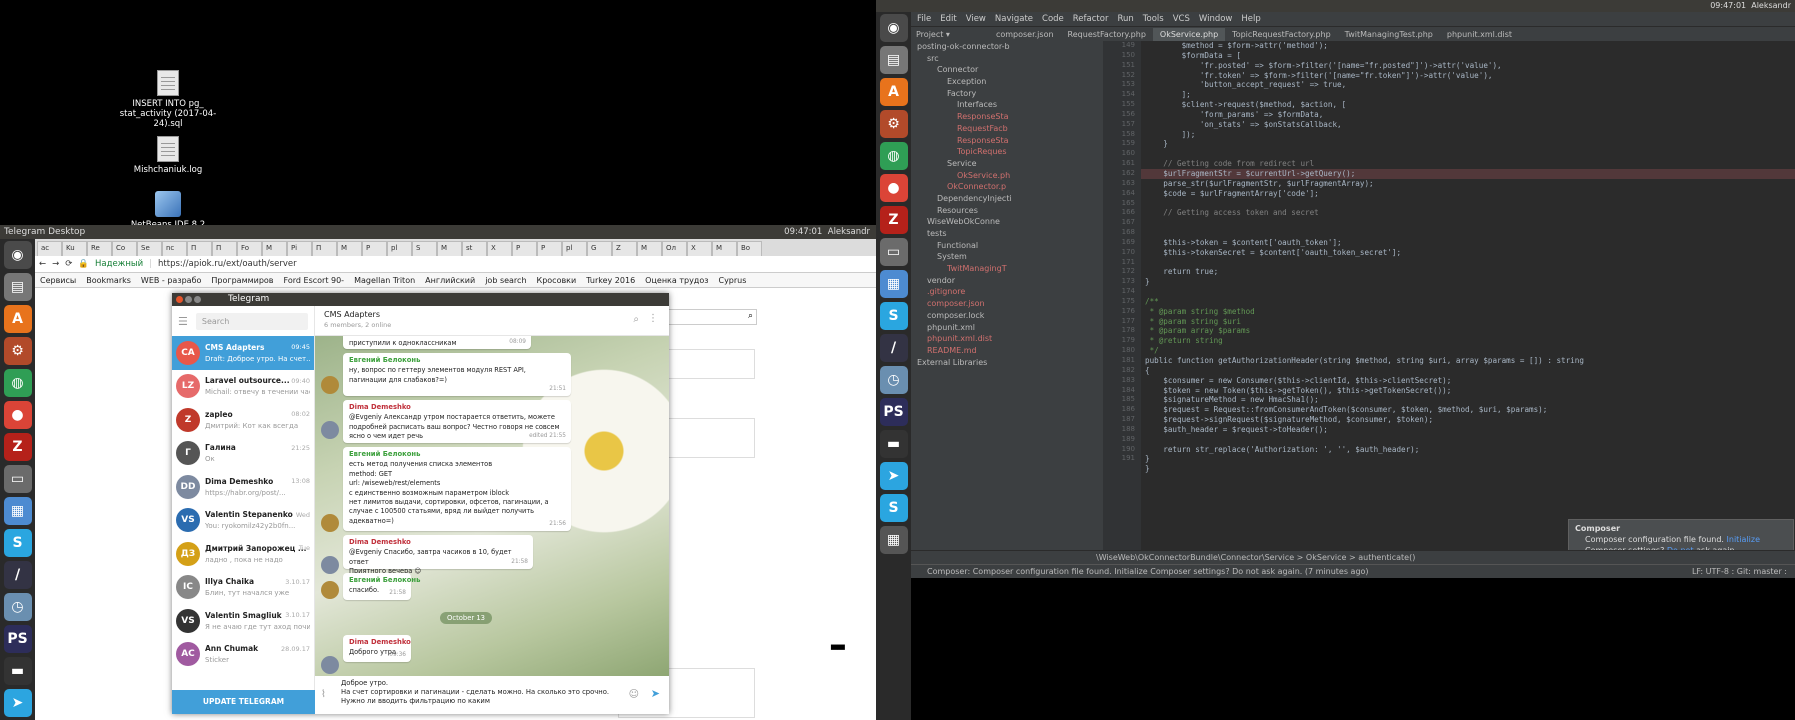  What do you see at coordinates (1216, 19) in the screenshot?
I see `menu-item: Window` at bounding box center [1216, 19].